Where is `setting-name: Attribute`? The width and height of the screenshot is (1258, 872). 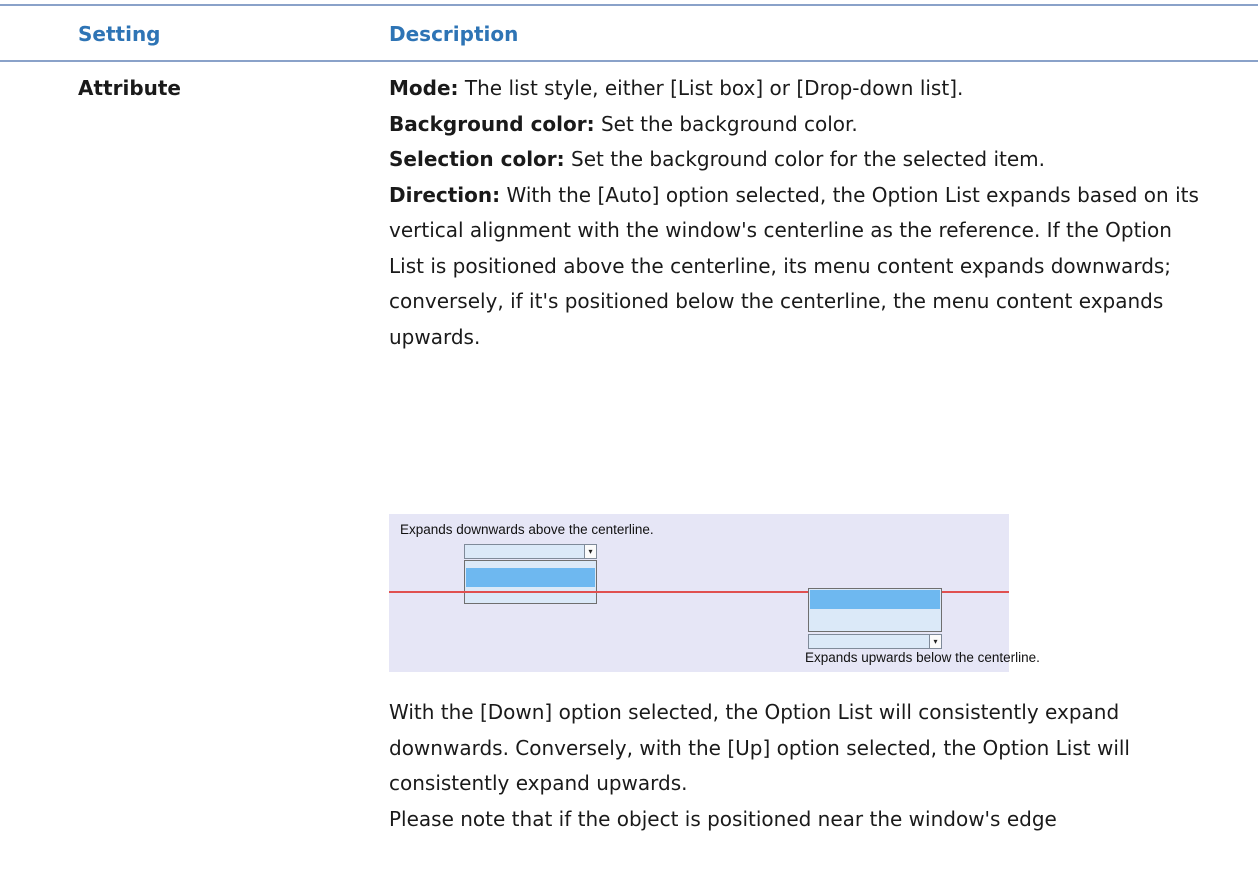
setting-name: Attribute is located at coordinates (129, 88).